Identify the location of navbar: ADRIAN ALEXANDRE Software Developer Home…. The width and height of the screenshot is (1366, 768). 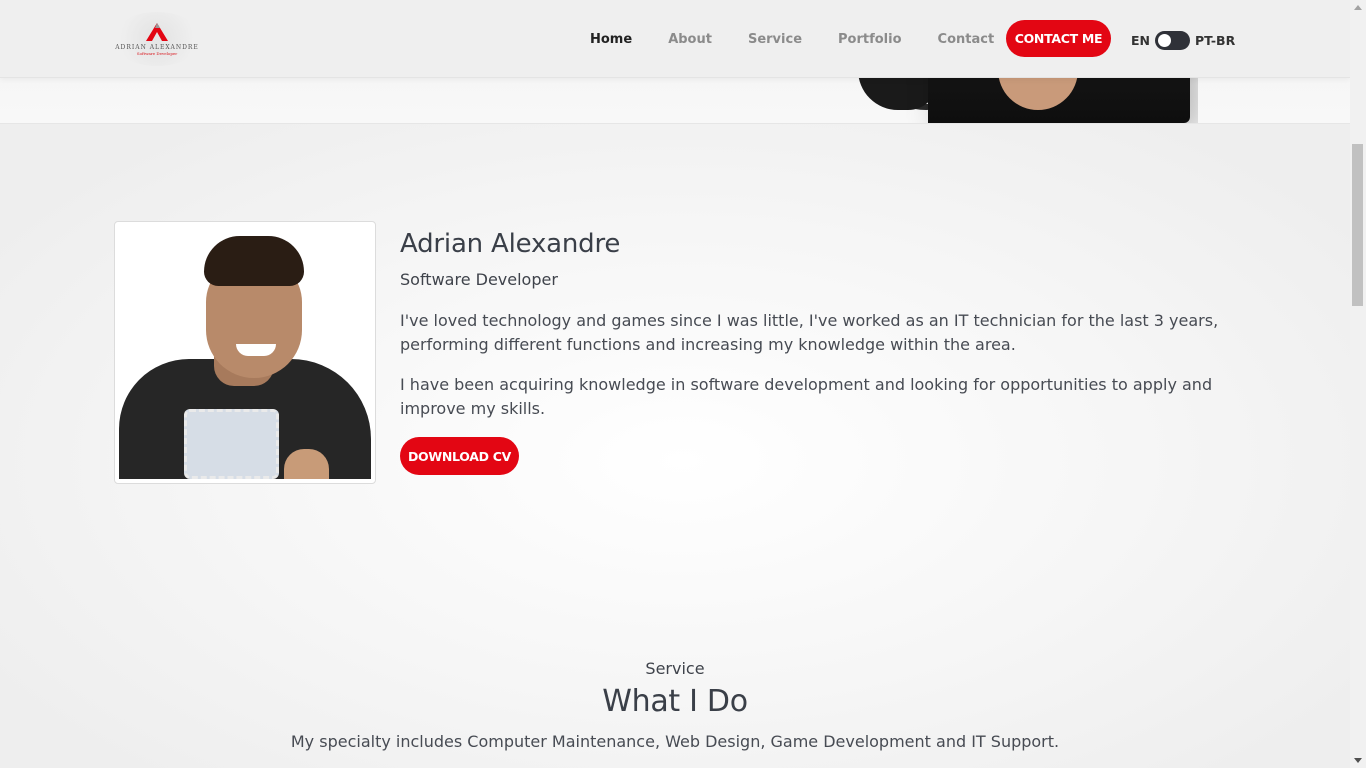
(675, 39).